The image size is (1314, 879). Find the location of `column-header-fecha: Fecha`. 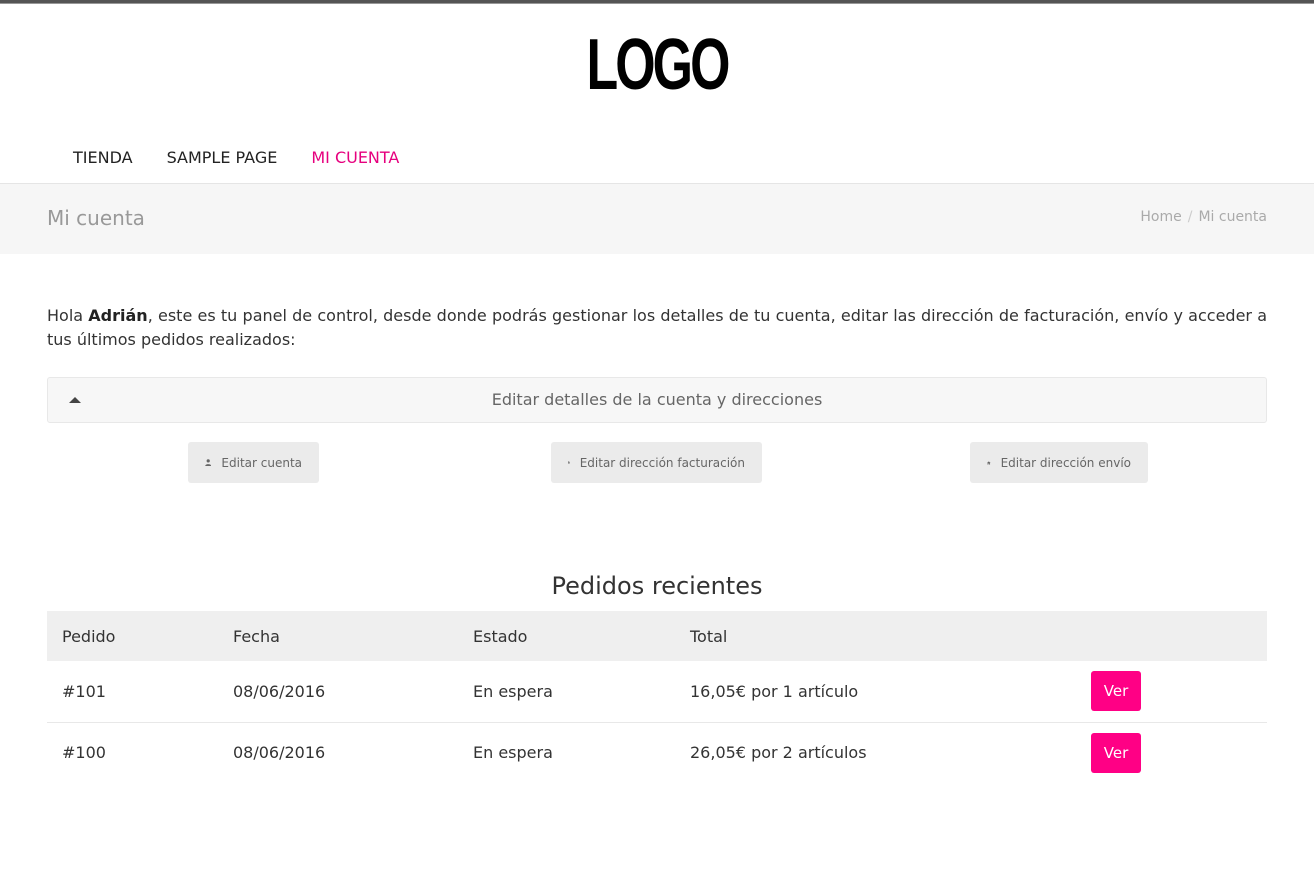

column-header-fecha: Fecha is located at coordinates (256, 636).